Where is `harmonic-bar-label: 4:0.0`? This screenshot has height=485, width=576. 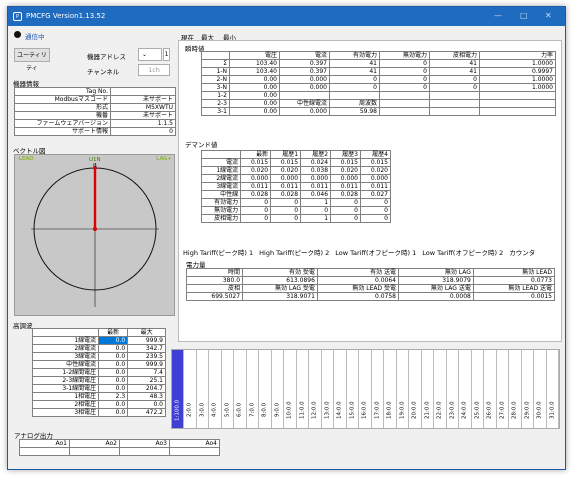
harmonic-bar-label: 4:0.0 is located at coordinates (215, 410).